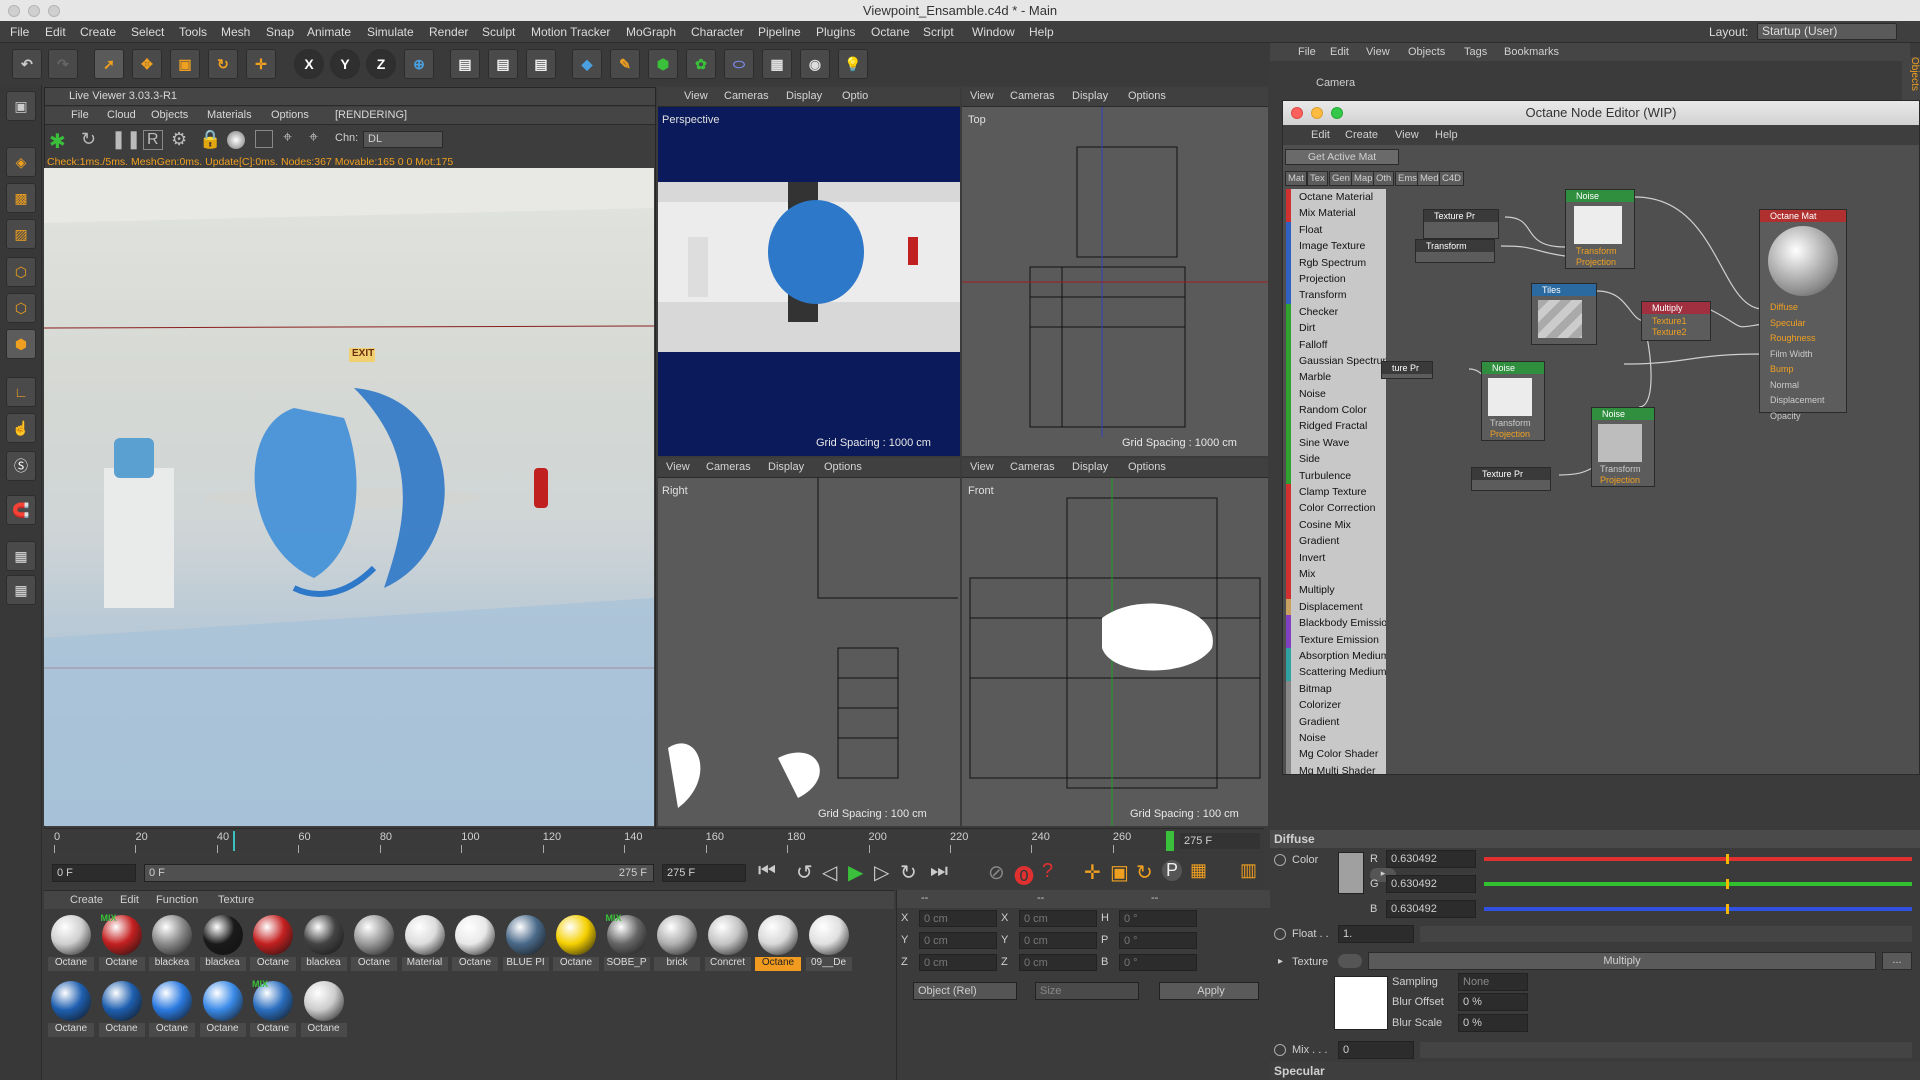 The width and height of the screenshot is (1920, 1080). Describe the element at coordinates (1623, 447) in the screenshot. I see `node-noise-3: Noise Transform Projection` at that location.